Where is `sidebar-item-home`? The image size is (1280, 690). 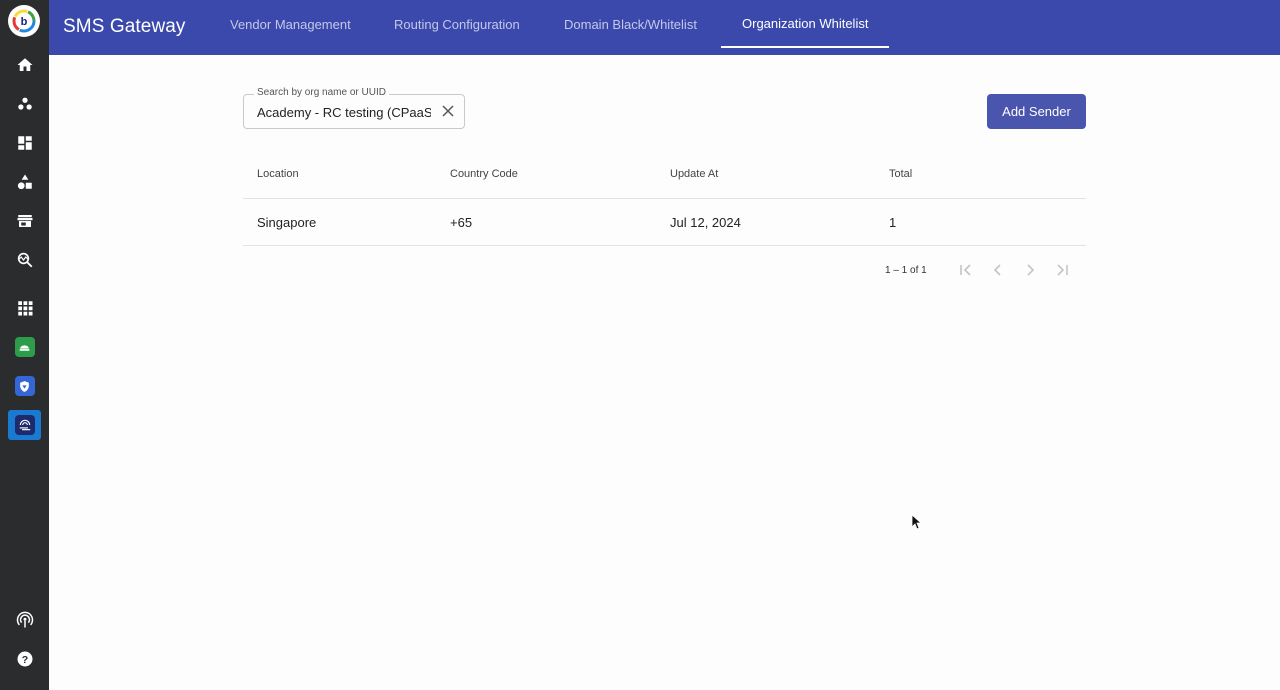
sidebar-item-home is located at coordinates (24, 65).